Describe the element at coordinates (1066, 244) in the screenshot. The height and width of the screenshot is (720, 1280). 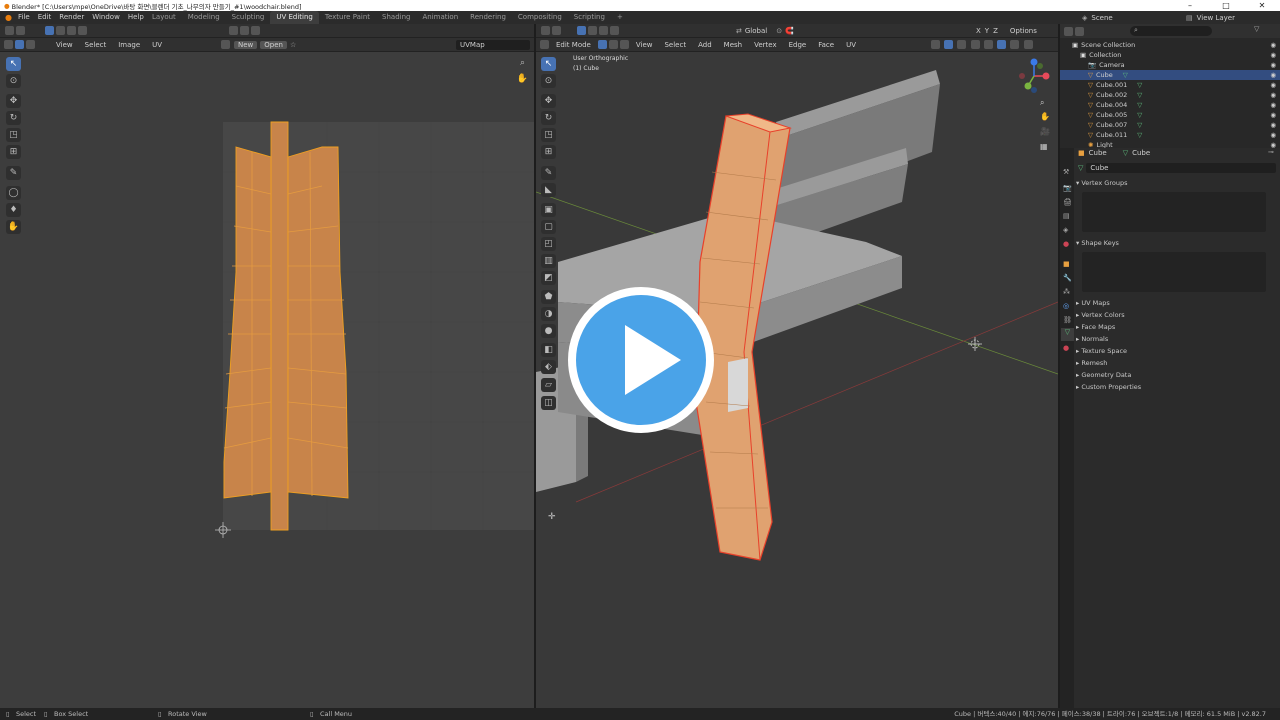
I see `world-tab-icon: ●` at that location.